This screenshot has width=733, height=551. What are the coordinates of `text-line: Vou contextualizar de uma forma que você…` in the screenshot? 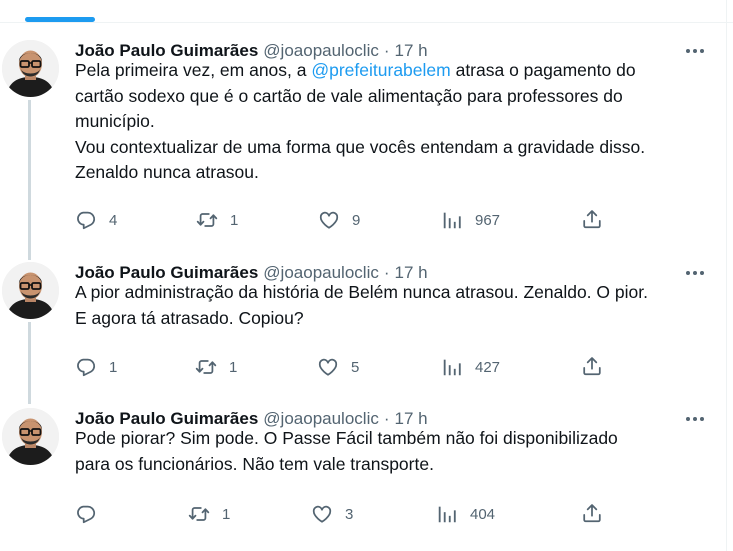 It's located at (360, 146).